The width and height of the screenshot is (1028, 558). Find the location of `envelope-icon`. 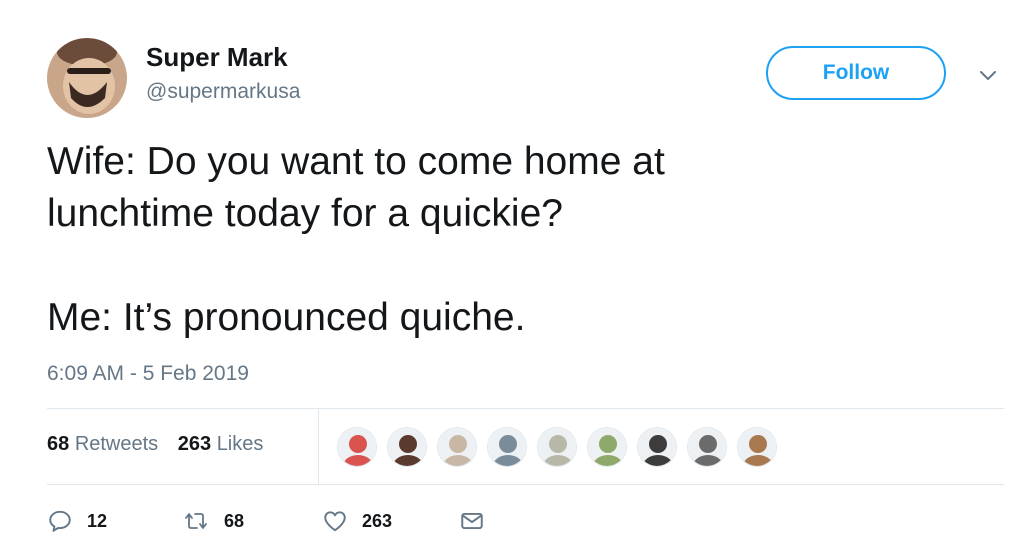

envelope-icon is located at coordinates (472, 521).